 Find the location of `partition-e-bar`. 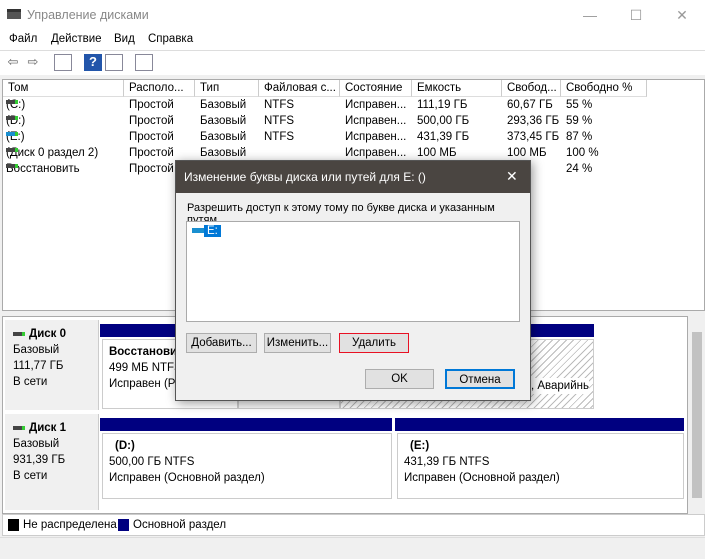

partition-e-bar is located at coordinates (539, 424).